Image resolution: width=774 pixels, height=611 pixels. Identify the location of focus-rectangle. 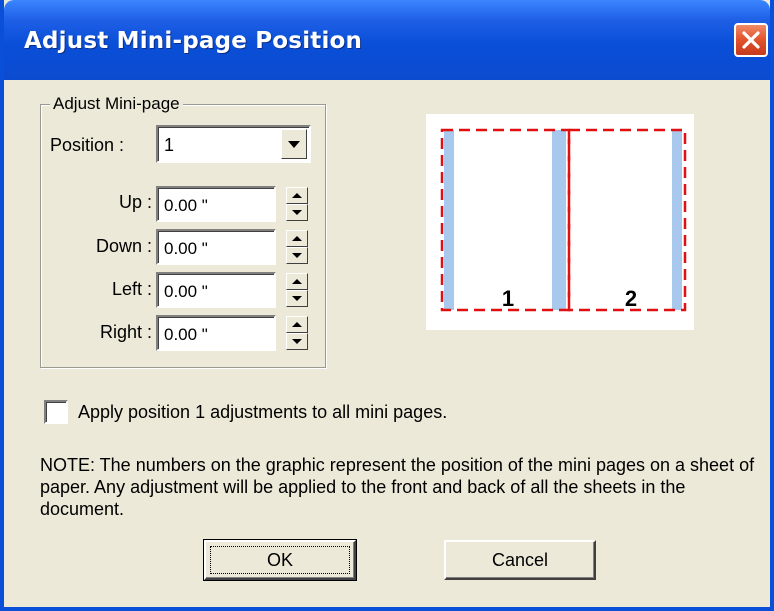
(280, 560).